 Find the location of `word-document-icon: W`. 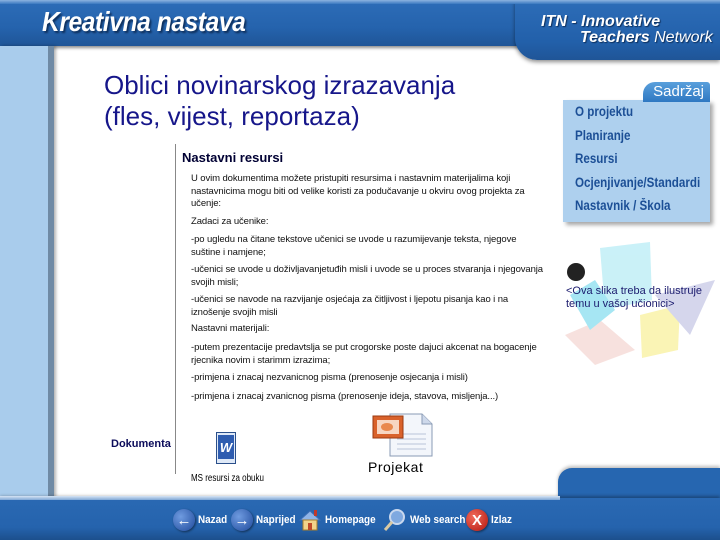

word-document-icon: W is located at coordinates (226, 448).